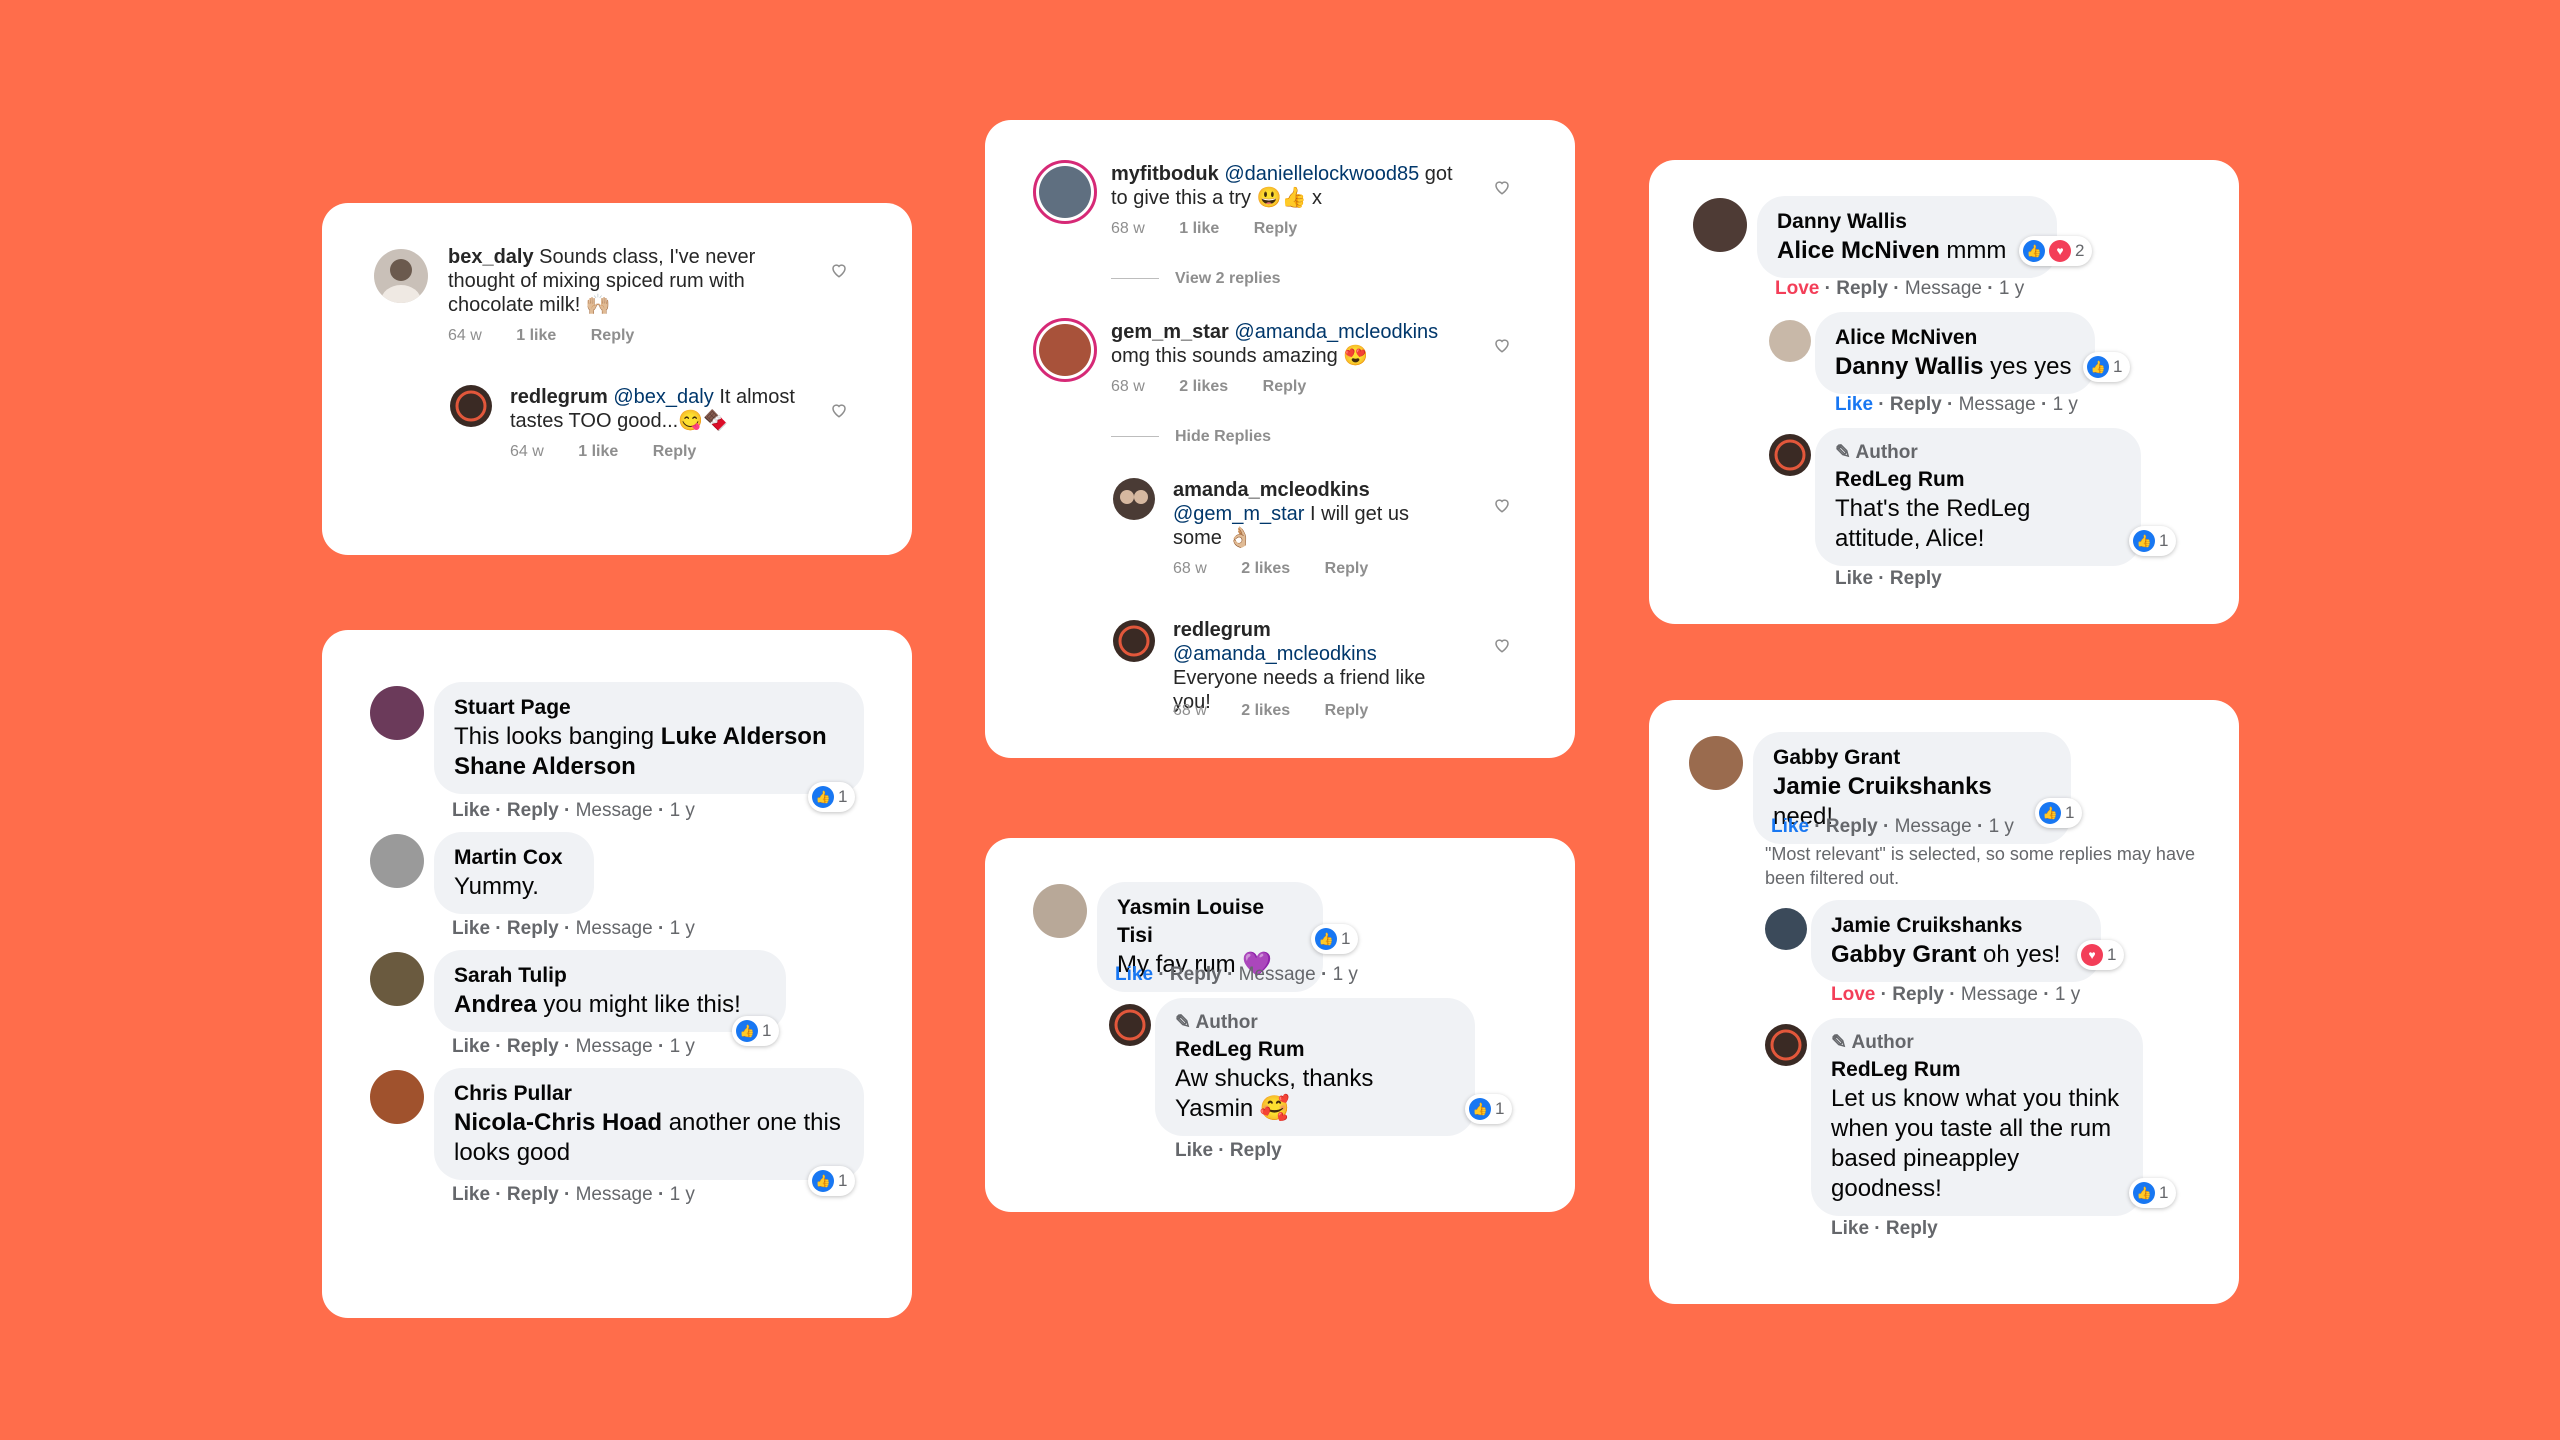 This screenshot has height=1440, width=2560. Describe the element at coordinates (1065, 192) in the screenshot. I see `avatar-myfitboduk` at that location.